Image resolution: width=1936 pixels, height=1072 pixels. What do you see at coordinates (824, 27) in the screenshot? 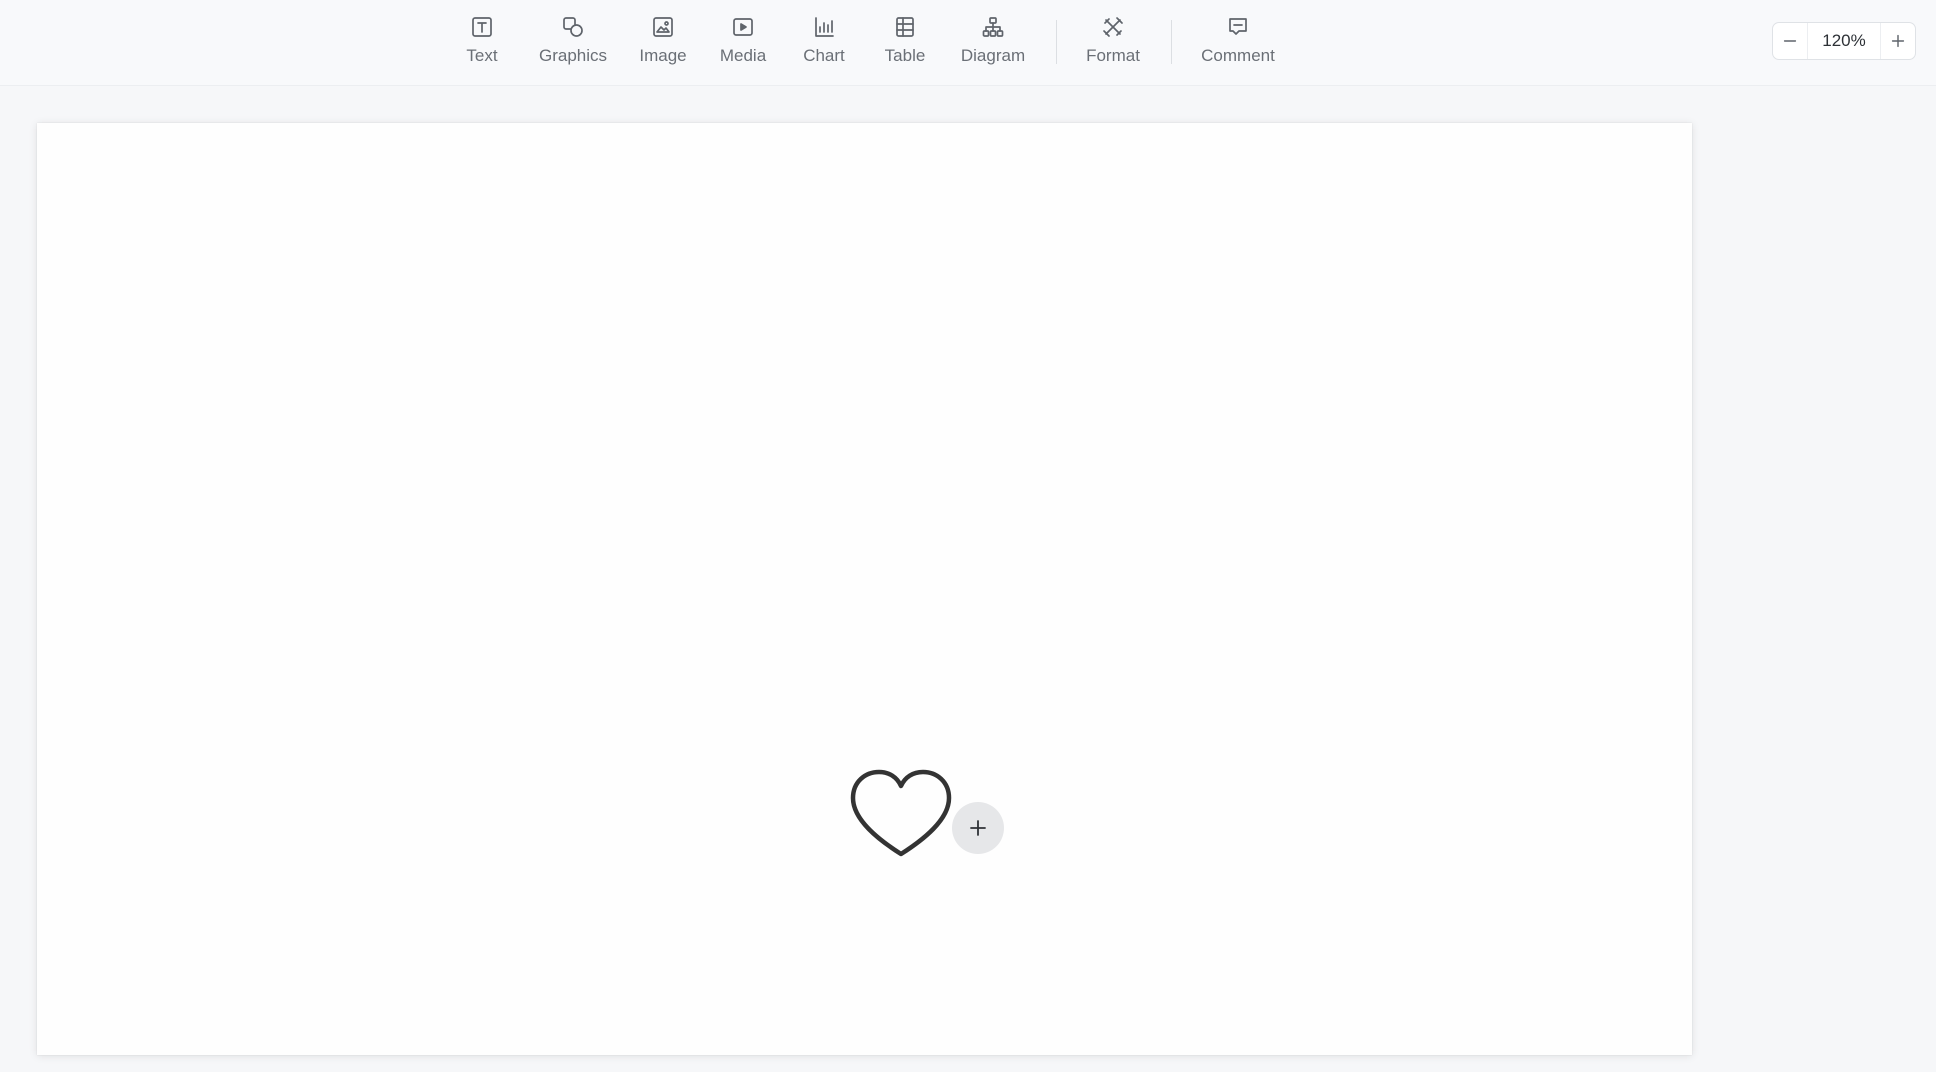
I see `bar-chart-icon` at bounding box center [824, 27].